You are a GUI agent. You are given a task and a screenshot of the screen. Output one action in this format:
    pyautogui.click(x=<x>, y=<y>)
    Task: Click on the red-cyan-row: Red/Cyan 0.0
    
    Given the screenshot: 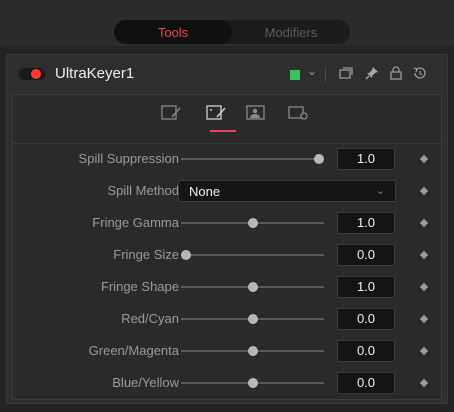 What is the action you would take?
    pyautogui.click(x=228, y=319)
    